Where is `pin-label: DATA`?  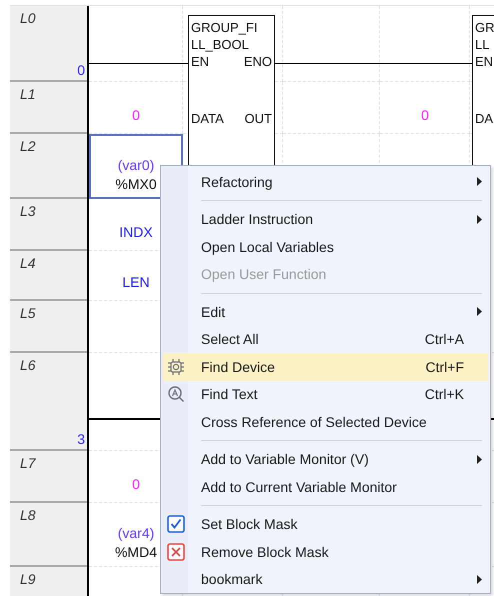 pin-label: DATA is located at coordinates (207, 118).